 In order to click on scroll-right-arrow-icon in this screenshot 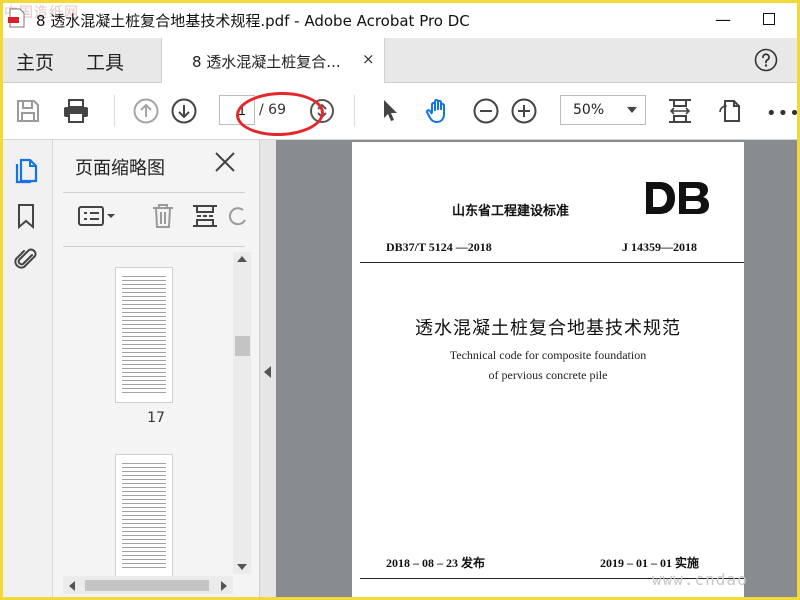, I will do `click(224, 586)`.